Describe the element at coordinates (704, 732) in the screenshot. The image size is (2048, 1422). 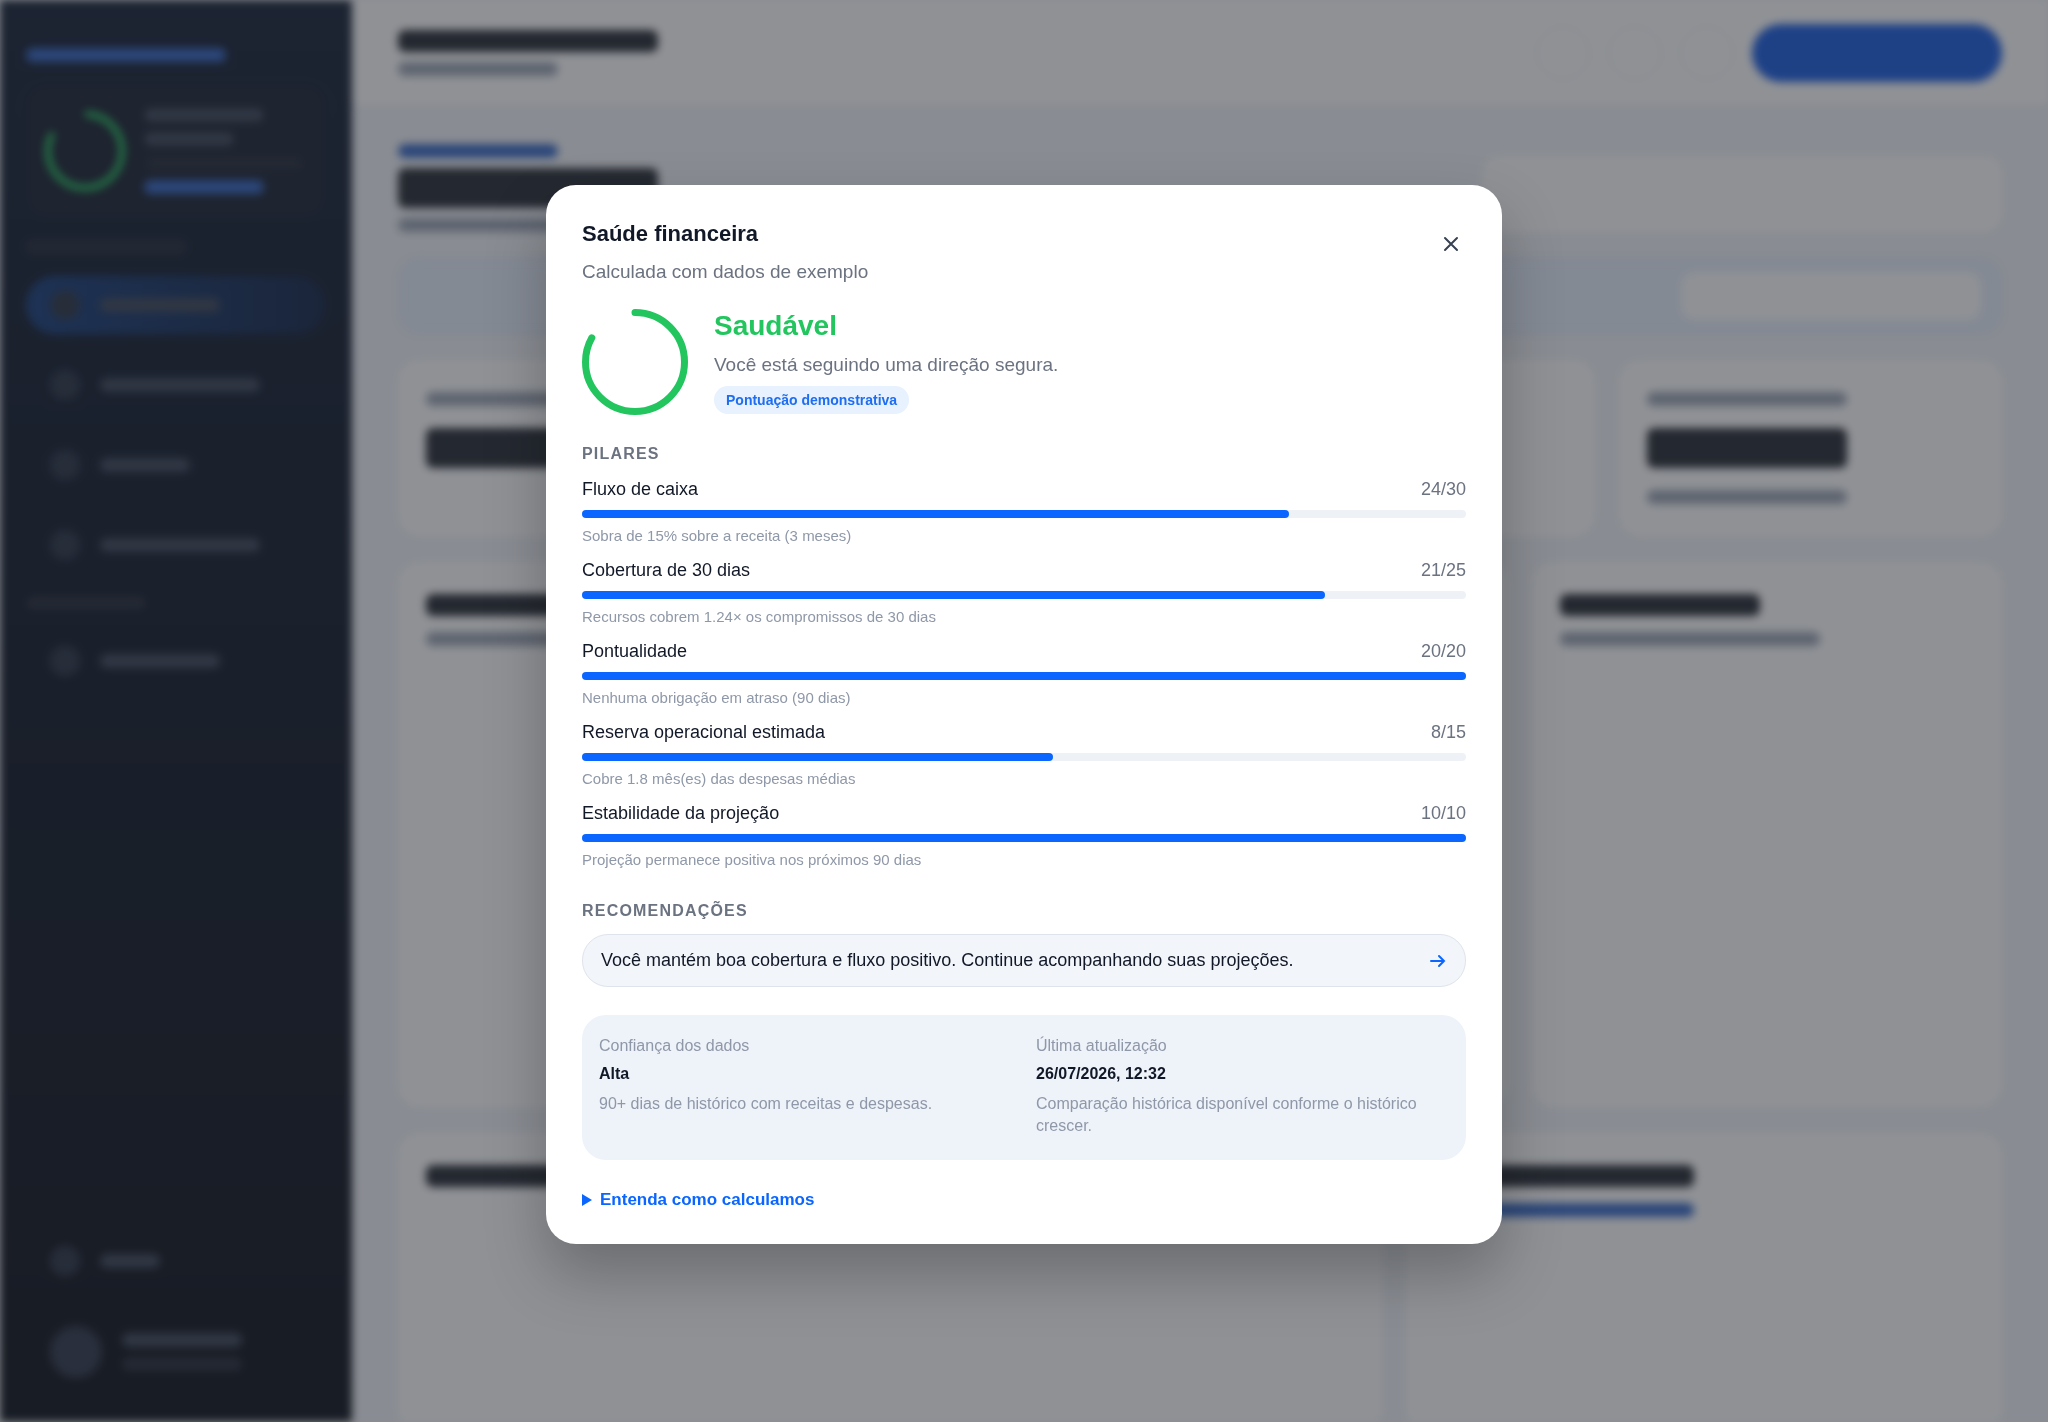
I see `pillar-name: Reserva operacional estimada` at that location.